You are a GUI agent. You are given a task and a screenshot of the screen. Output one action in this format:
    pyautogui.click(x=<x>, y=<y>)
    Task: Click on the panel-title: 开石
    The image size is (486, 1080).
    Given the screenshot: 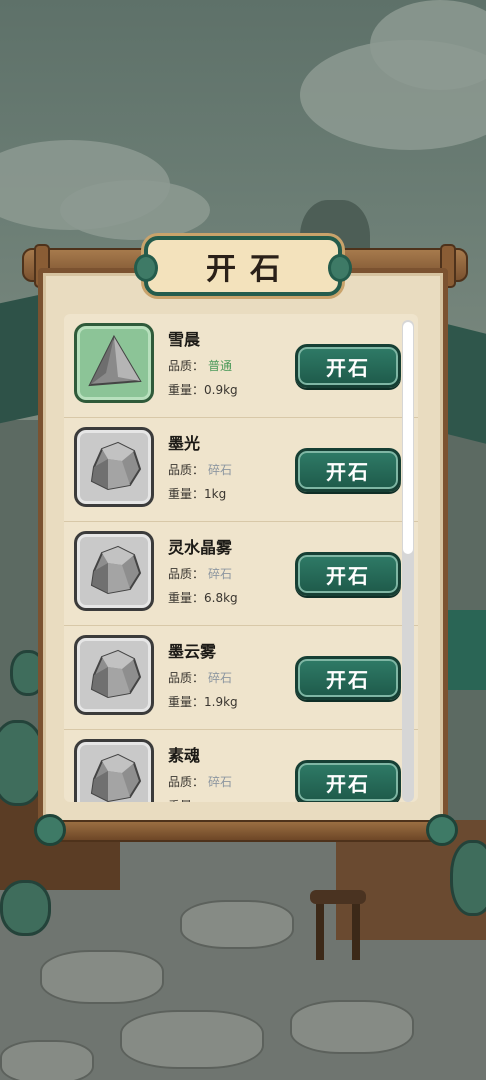 What is the action you would take?
    pyautogui.click(x=250, y=269)
    